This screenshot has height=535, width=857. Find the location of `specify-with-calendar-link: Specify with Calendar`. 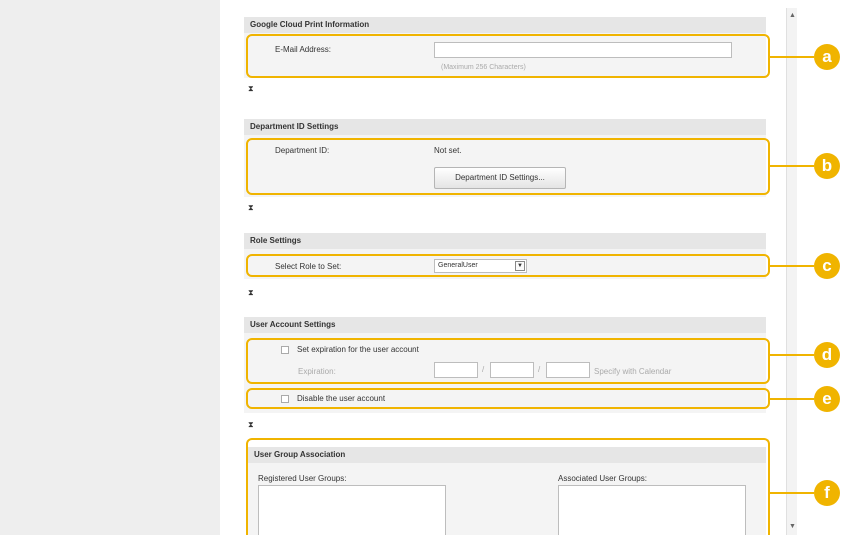

specify-with-calendar-link: Specify with Calendar is located at coordinates (632, 371).